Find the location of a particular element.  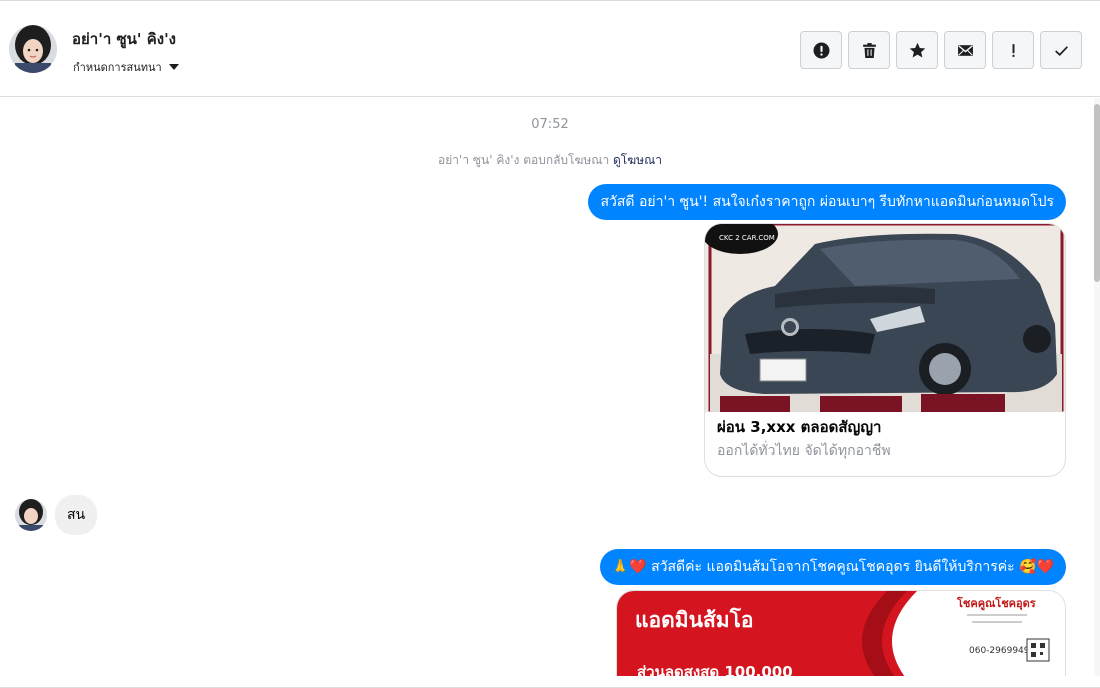

conversation-toolbar is located at coordinates (941, 50).